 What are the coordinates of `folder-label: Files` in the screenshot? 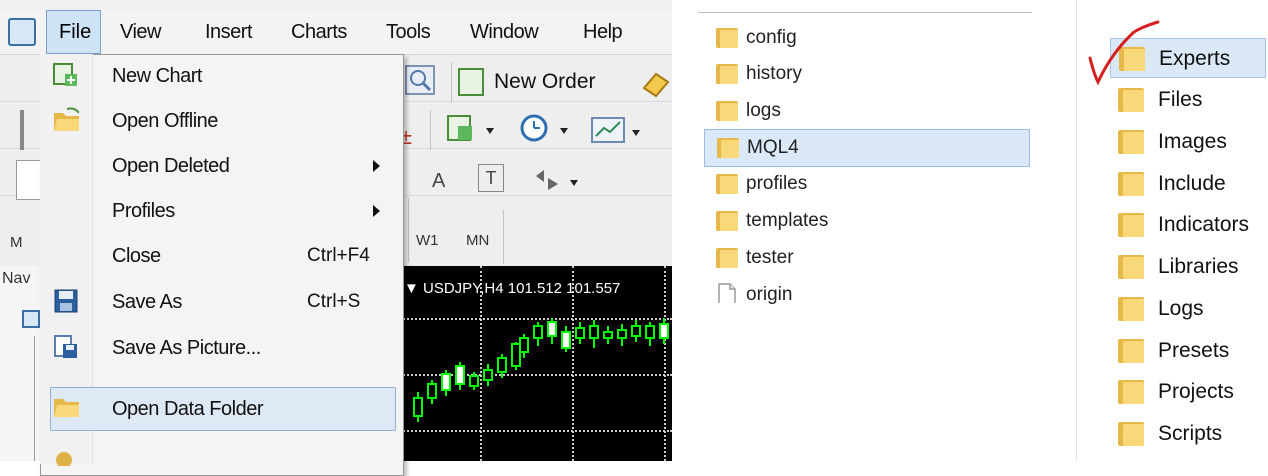 It's located at (1180, 99).